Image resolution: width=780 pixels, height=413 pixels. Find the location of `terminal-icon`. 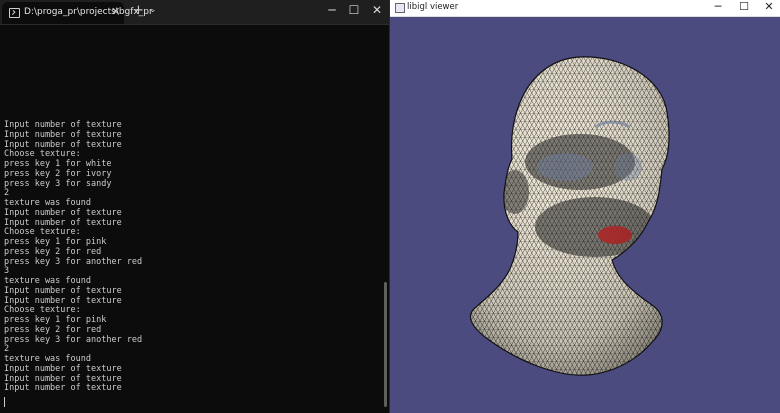

terminal-icon is located at coordinates (14, 13).